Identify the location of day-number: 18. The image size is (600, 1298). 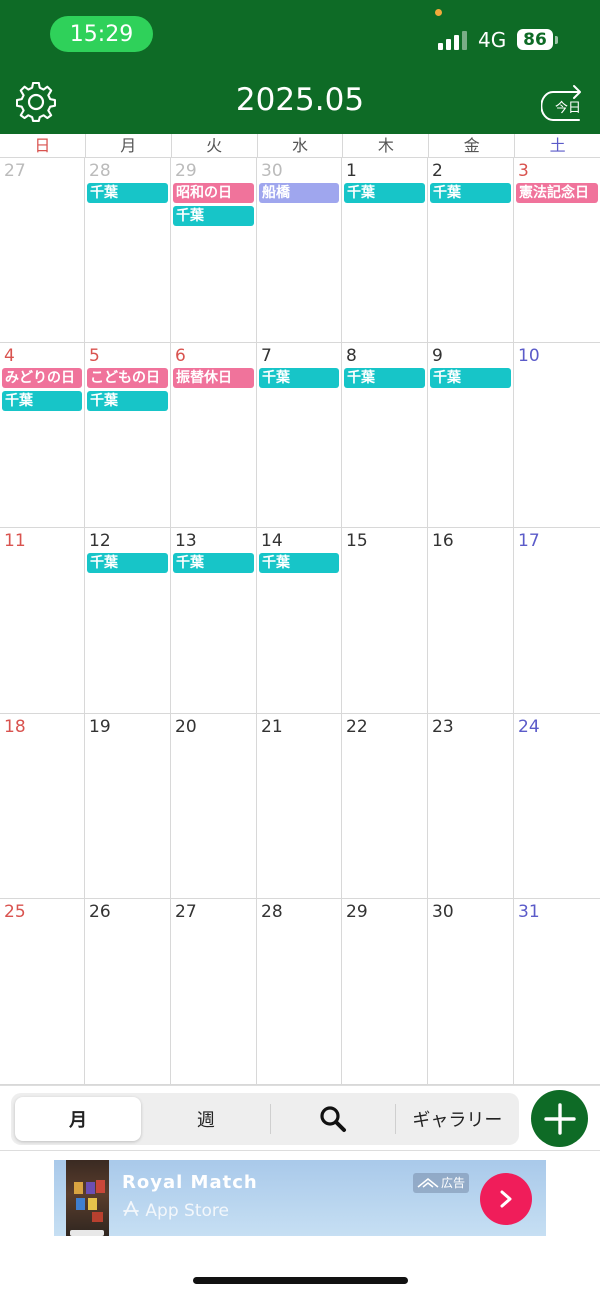
(15, 727).